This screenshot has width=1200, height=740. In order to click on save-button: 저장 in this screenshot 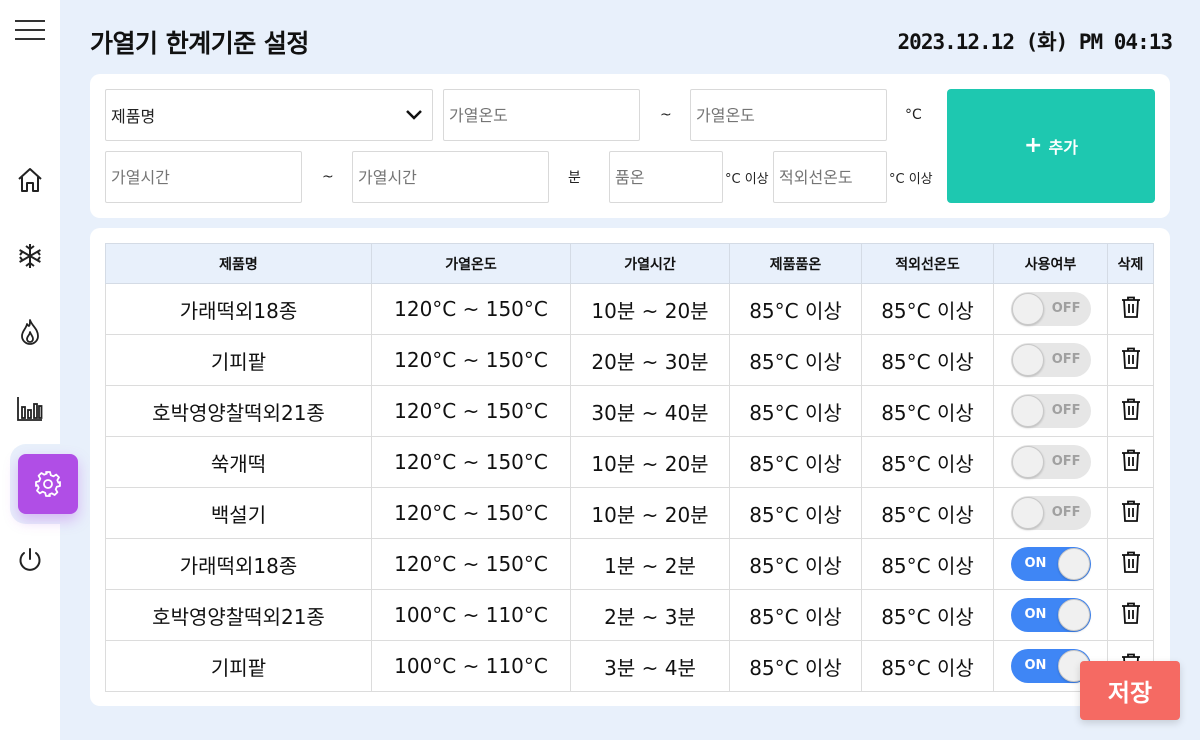, I will do `click(1130, 690)`.